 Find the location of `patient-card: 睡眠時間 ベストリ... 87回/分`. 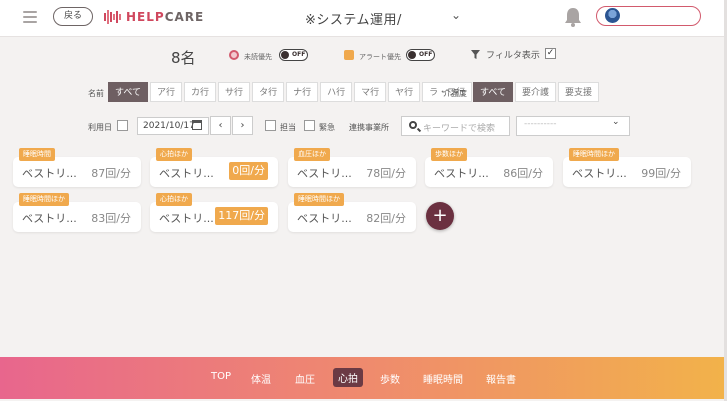

patient-card: 睡眠時間 ベストリ... 87回/分 is located at coordinates (77, 167).